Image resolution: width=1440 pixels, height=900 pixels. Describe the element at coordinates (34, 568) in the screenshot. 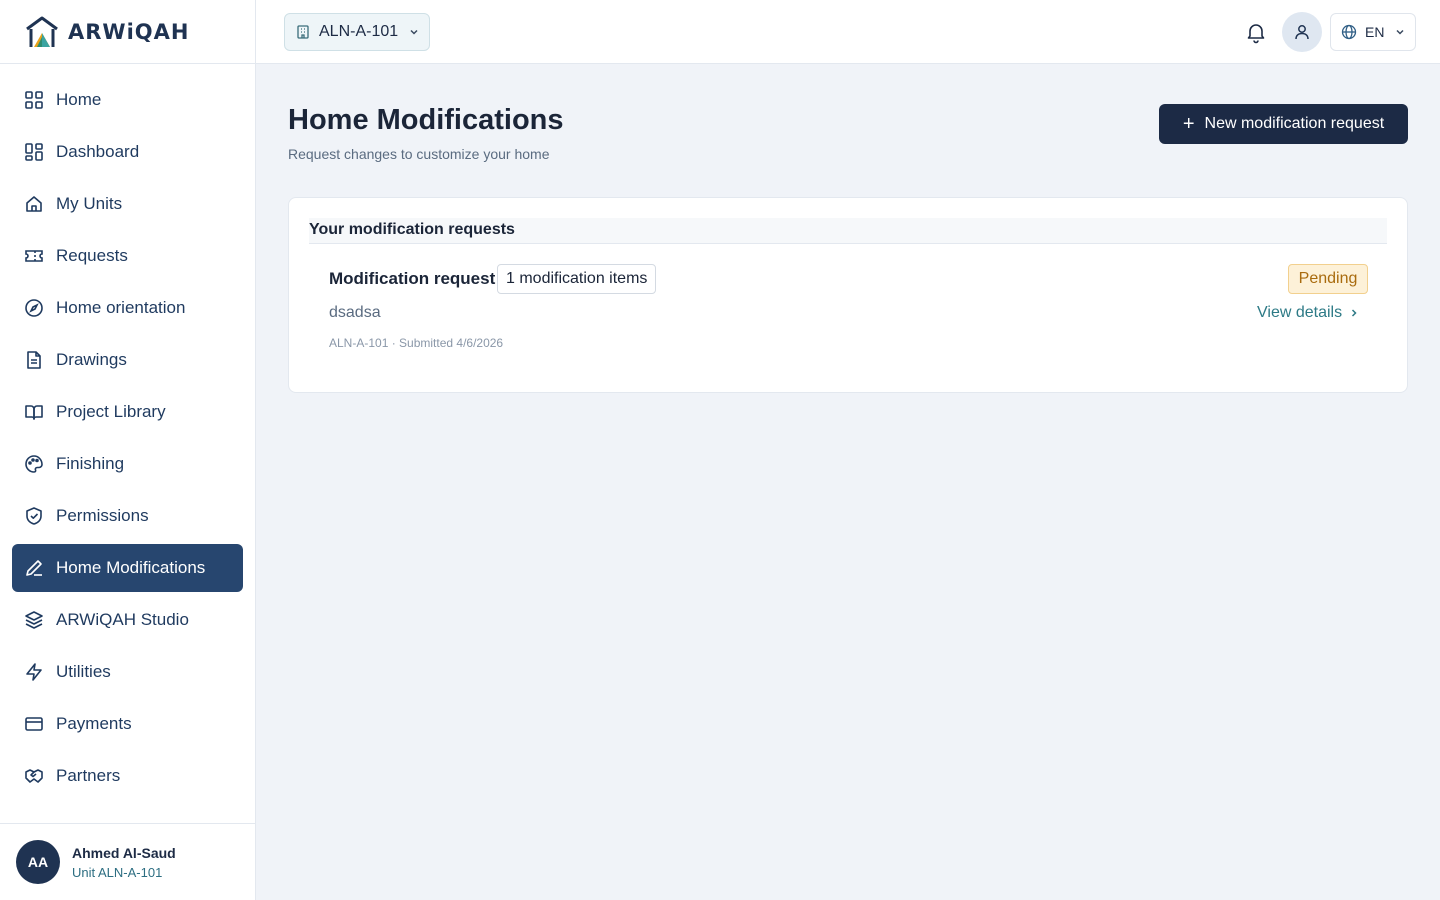

I see `pencil-icon` at that location.